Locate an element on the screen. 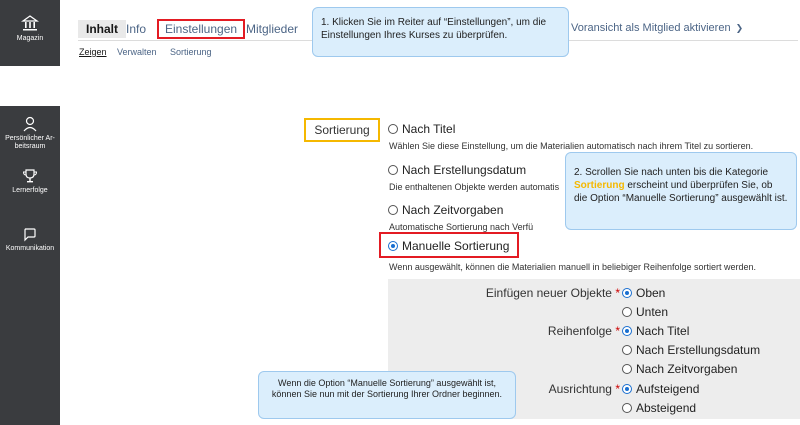  radio-aufsteigend: Aufsteigend is located at coordinates (660, 389).